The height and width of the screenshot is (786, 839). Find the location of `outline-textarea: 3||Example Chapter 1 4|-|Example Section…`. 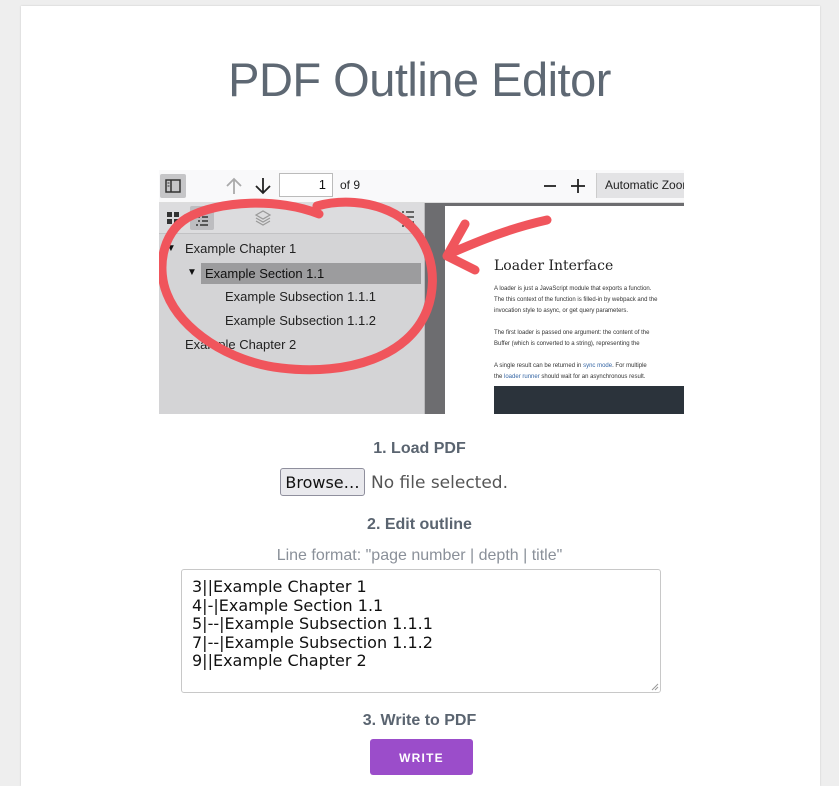

outline-textarea: 3||Example Chapter 1 4|-|Example Section… is located at coordinates (421, 631).